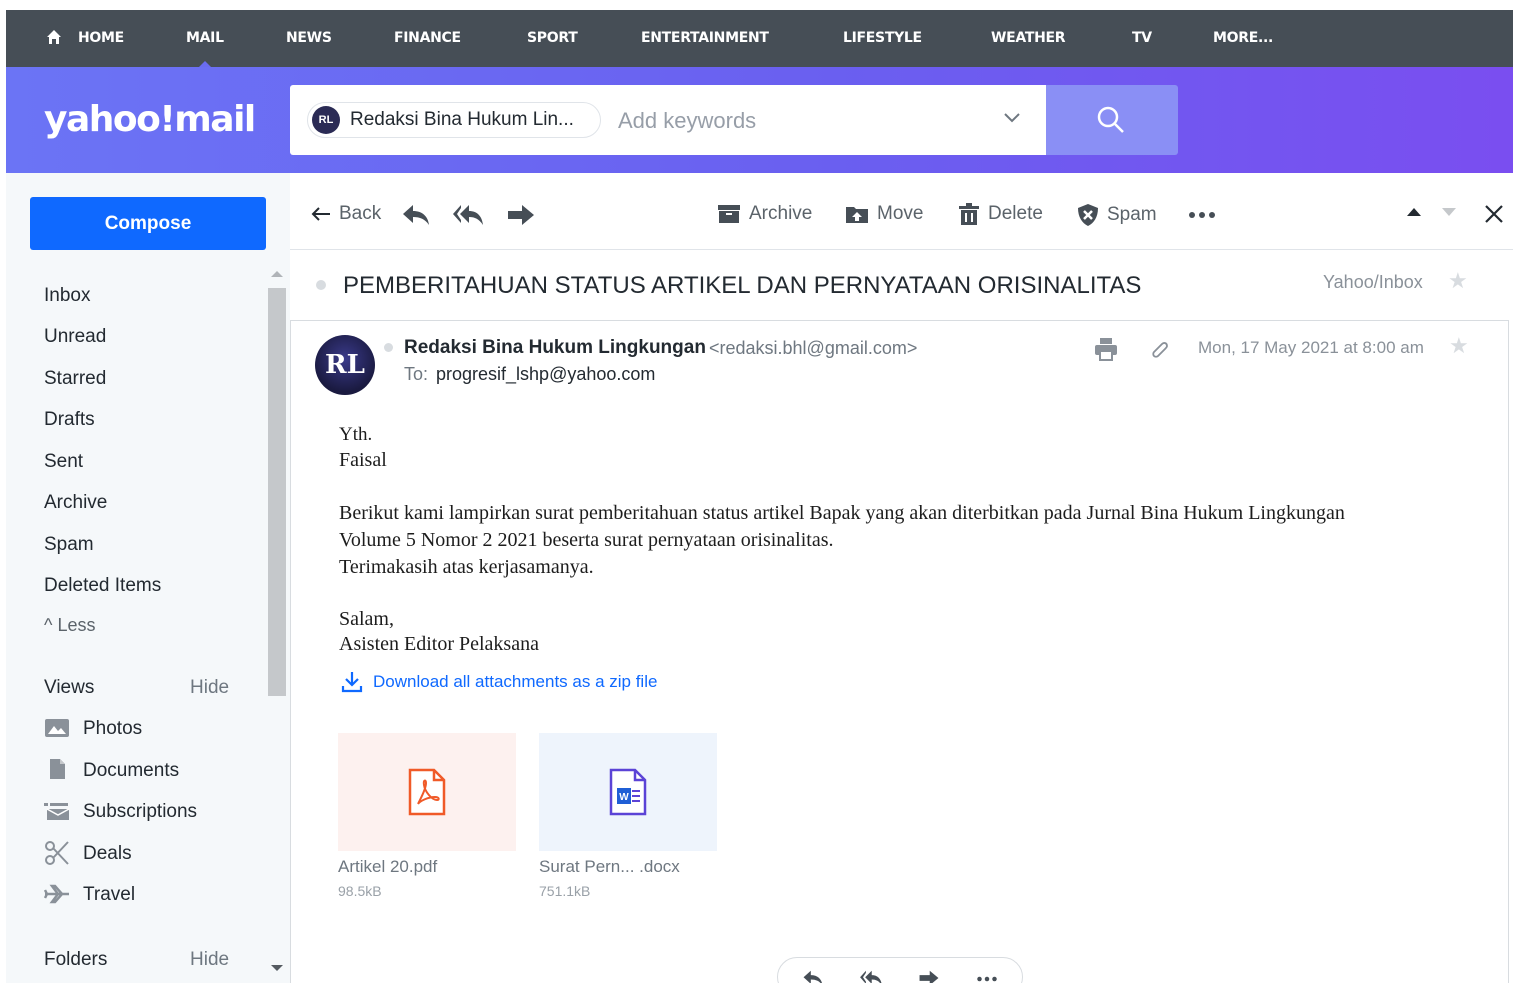 Image resolution: width=1518 pixels, height=983 pixels. I want to click on read-status-dot, so click(388, 347).